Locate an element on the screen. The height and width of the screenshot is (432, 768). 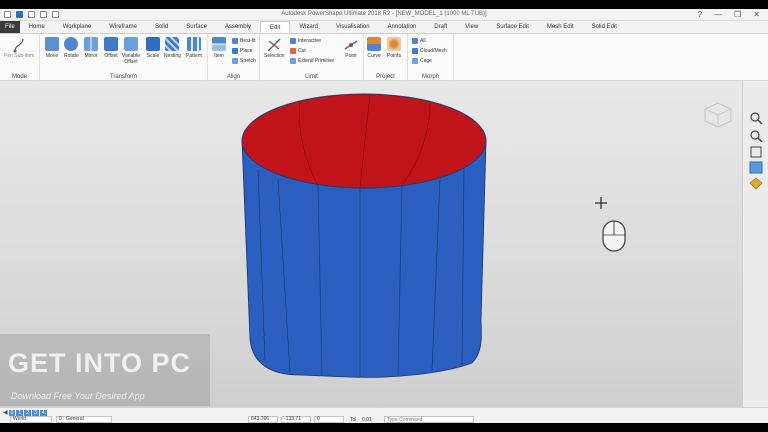
view-box-icon is located at coordinates (756, 151).